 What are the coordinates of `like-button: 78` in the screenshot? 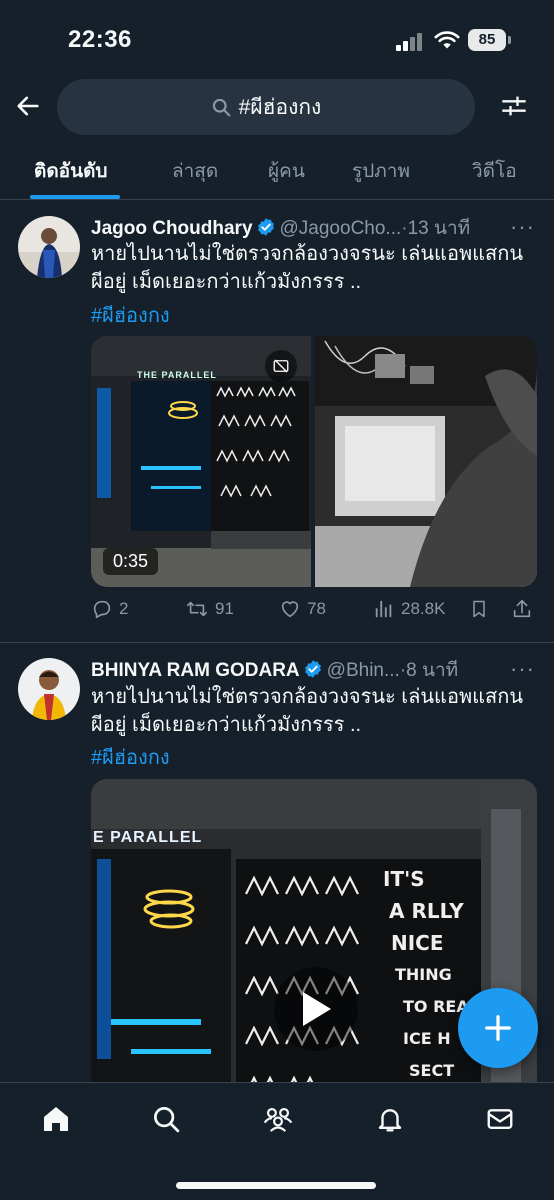 It's located at (302, 609).